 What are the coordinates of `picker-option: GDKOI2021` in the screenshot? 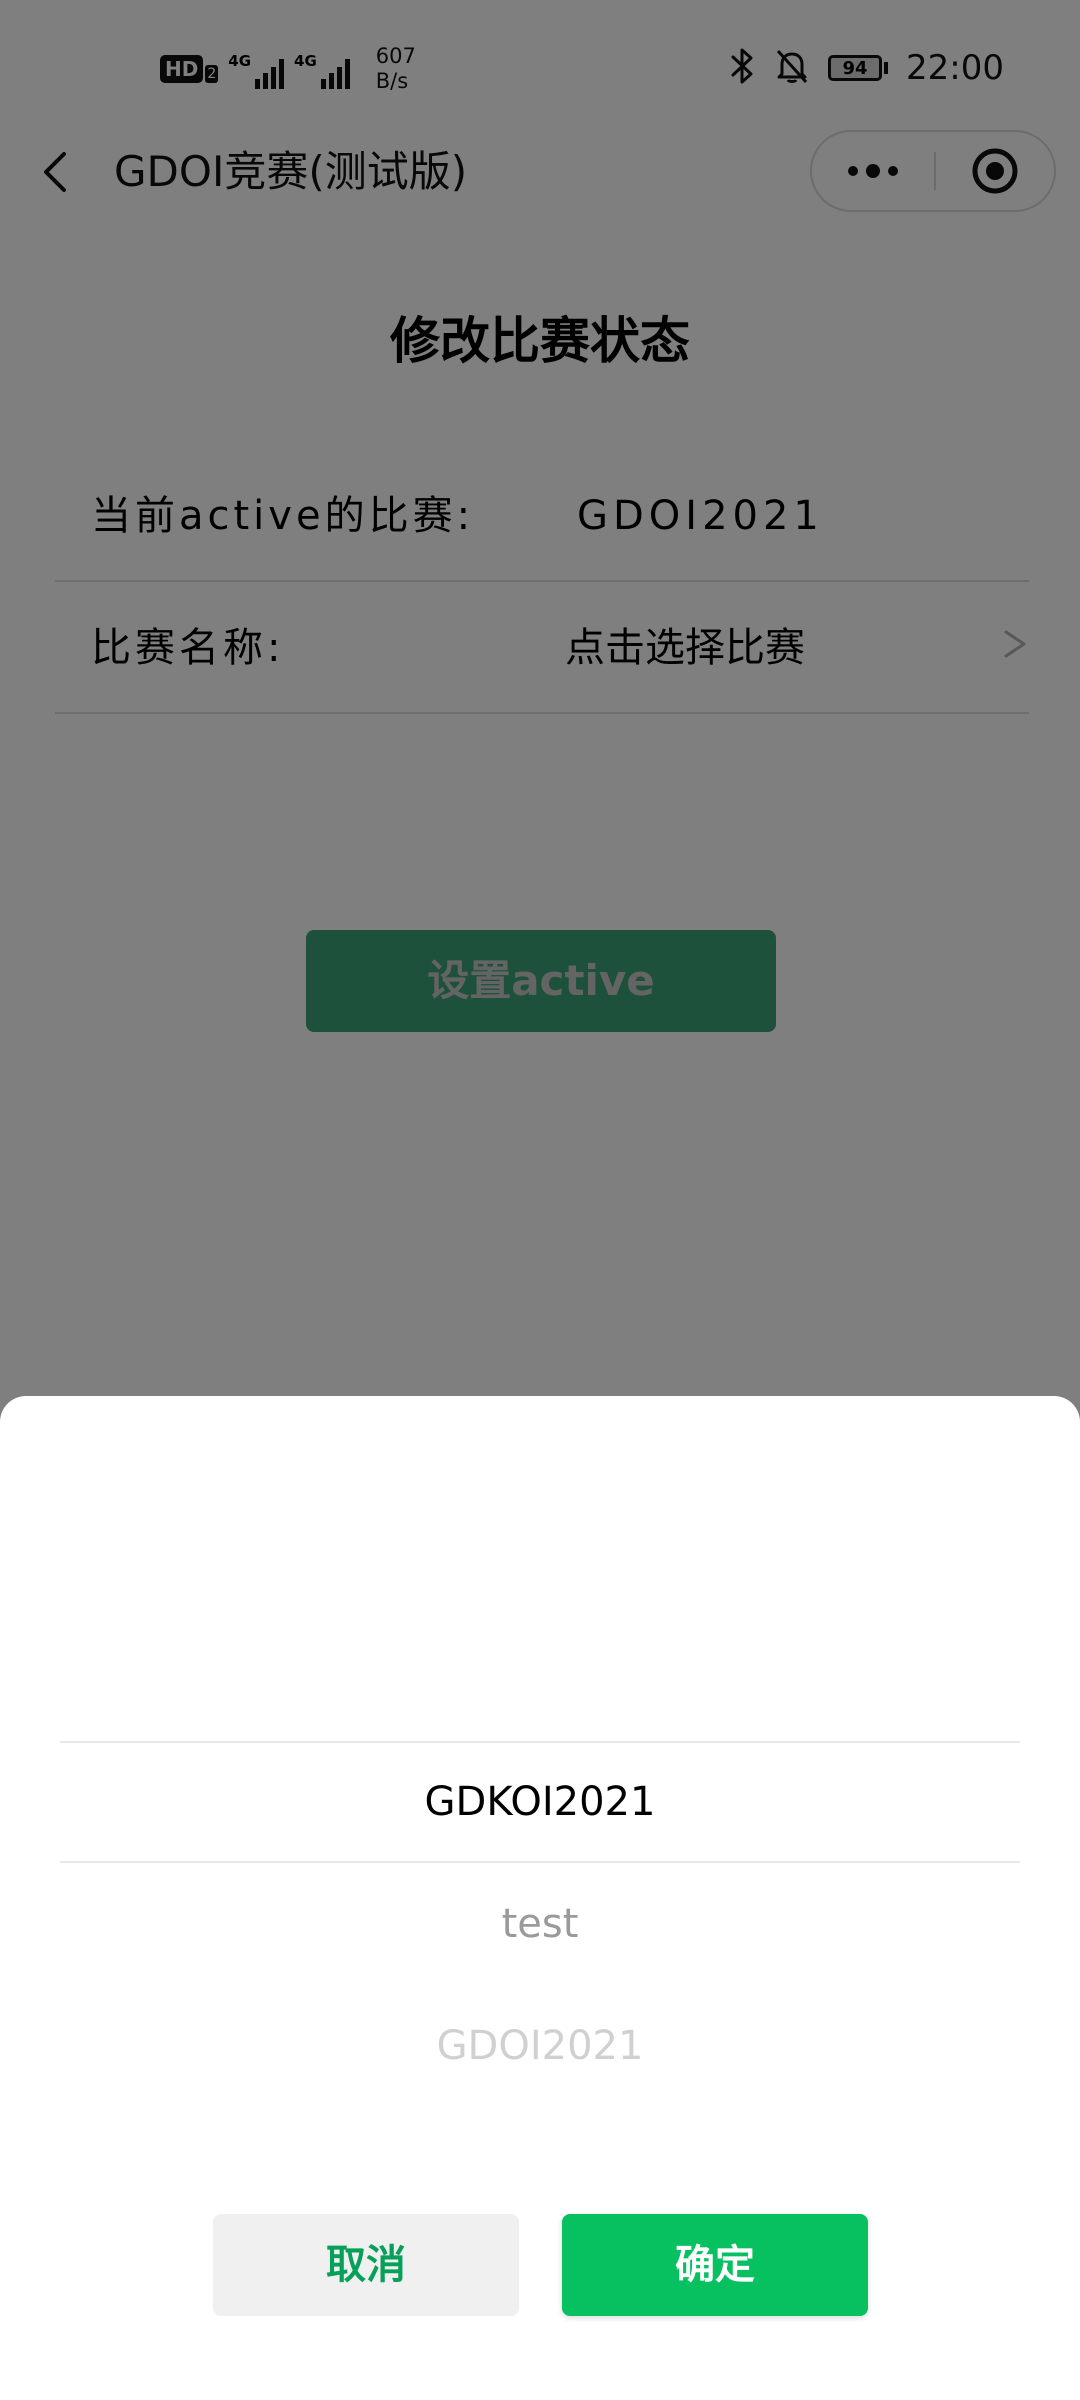 It's located at (540, 1802).